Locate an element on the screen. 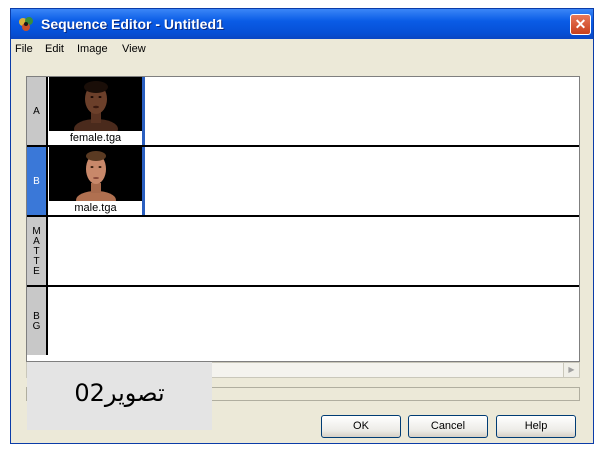 This screenshot has width=604, height=452. track-label-matte: M A T T E is located at coordinates (37, 251).